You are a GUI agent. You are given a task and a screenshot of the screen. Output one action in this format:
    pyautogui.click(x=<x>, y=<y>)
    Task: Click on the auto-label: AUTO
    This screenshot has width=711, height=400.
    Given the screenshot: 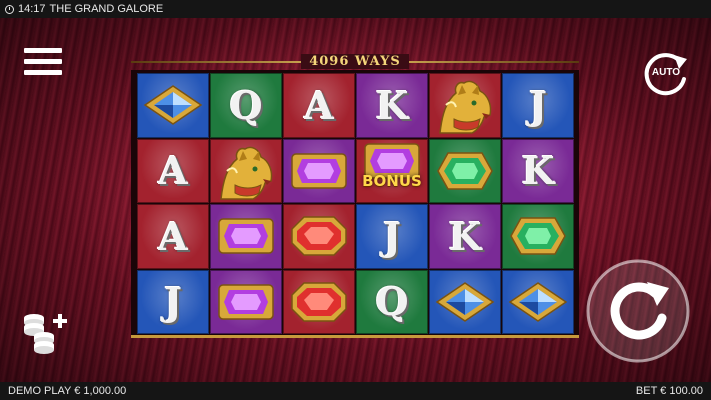 What is the action you would take?
    pyautogui.click(x=666, y=72)
    